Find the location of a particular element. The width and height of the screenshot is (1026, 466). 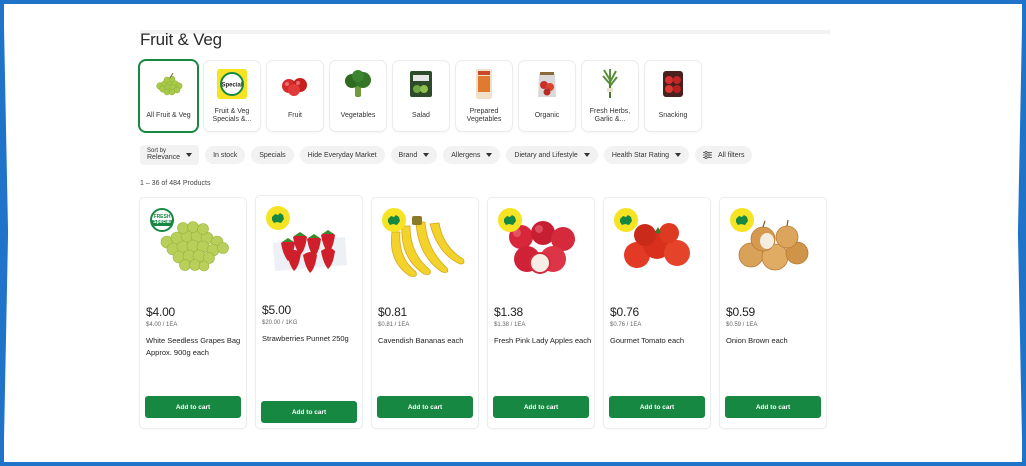

chip-label: Hide Everyday Market is located at coordinates (342, 155).